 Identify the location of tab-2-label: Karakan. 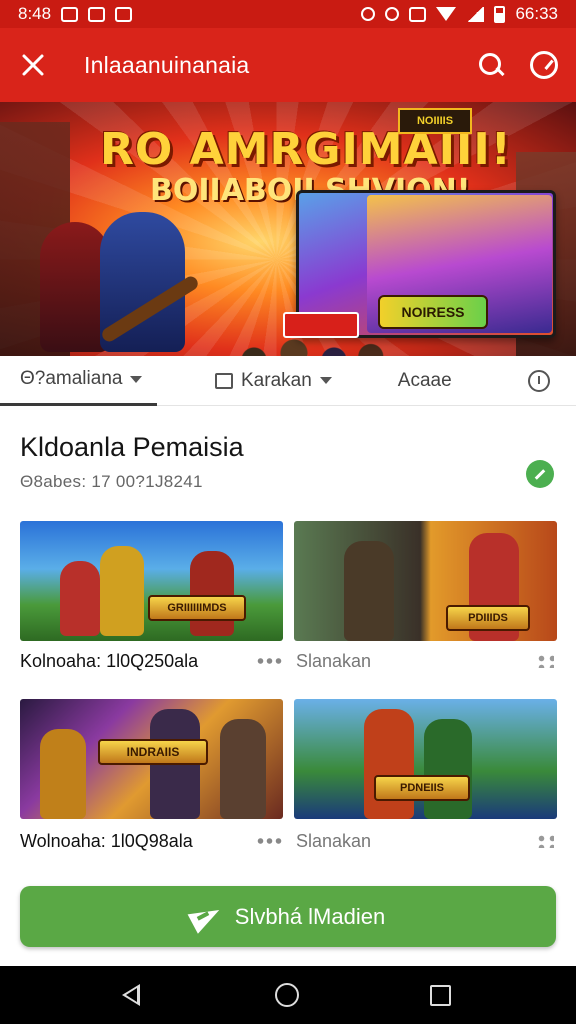
(276, 380).